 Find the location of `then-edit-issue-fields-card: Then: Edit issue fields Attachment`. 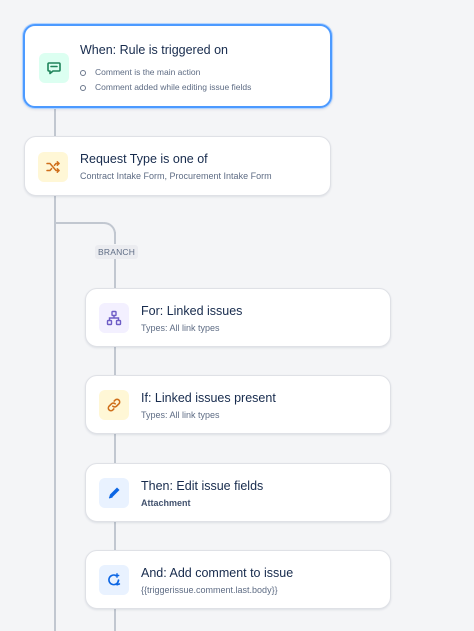

then-edit-issue-fields-card: Then: Edit issue fields Attachment is located at coordinates (238, 492).